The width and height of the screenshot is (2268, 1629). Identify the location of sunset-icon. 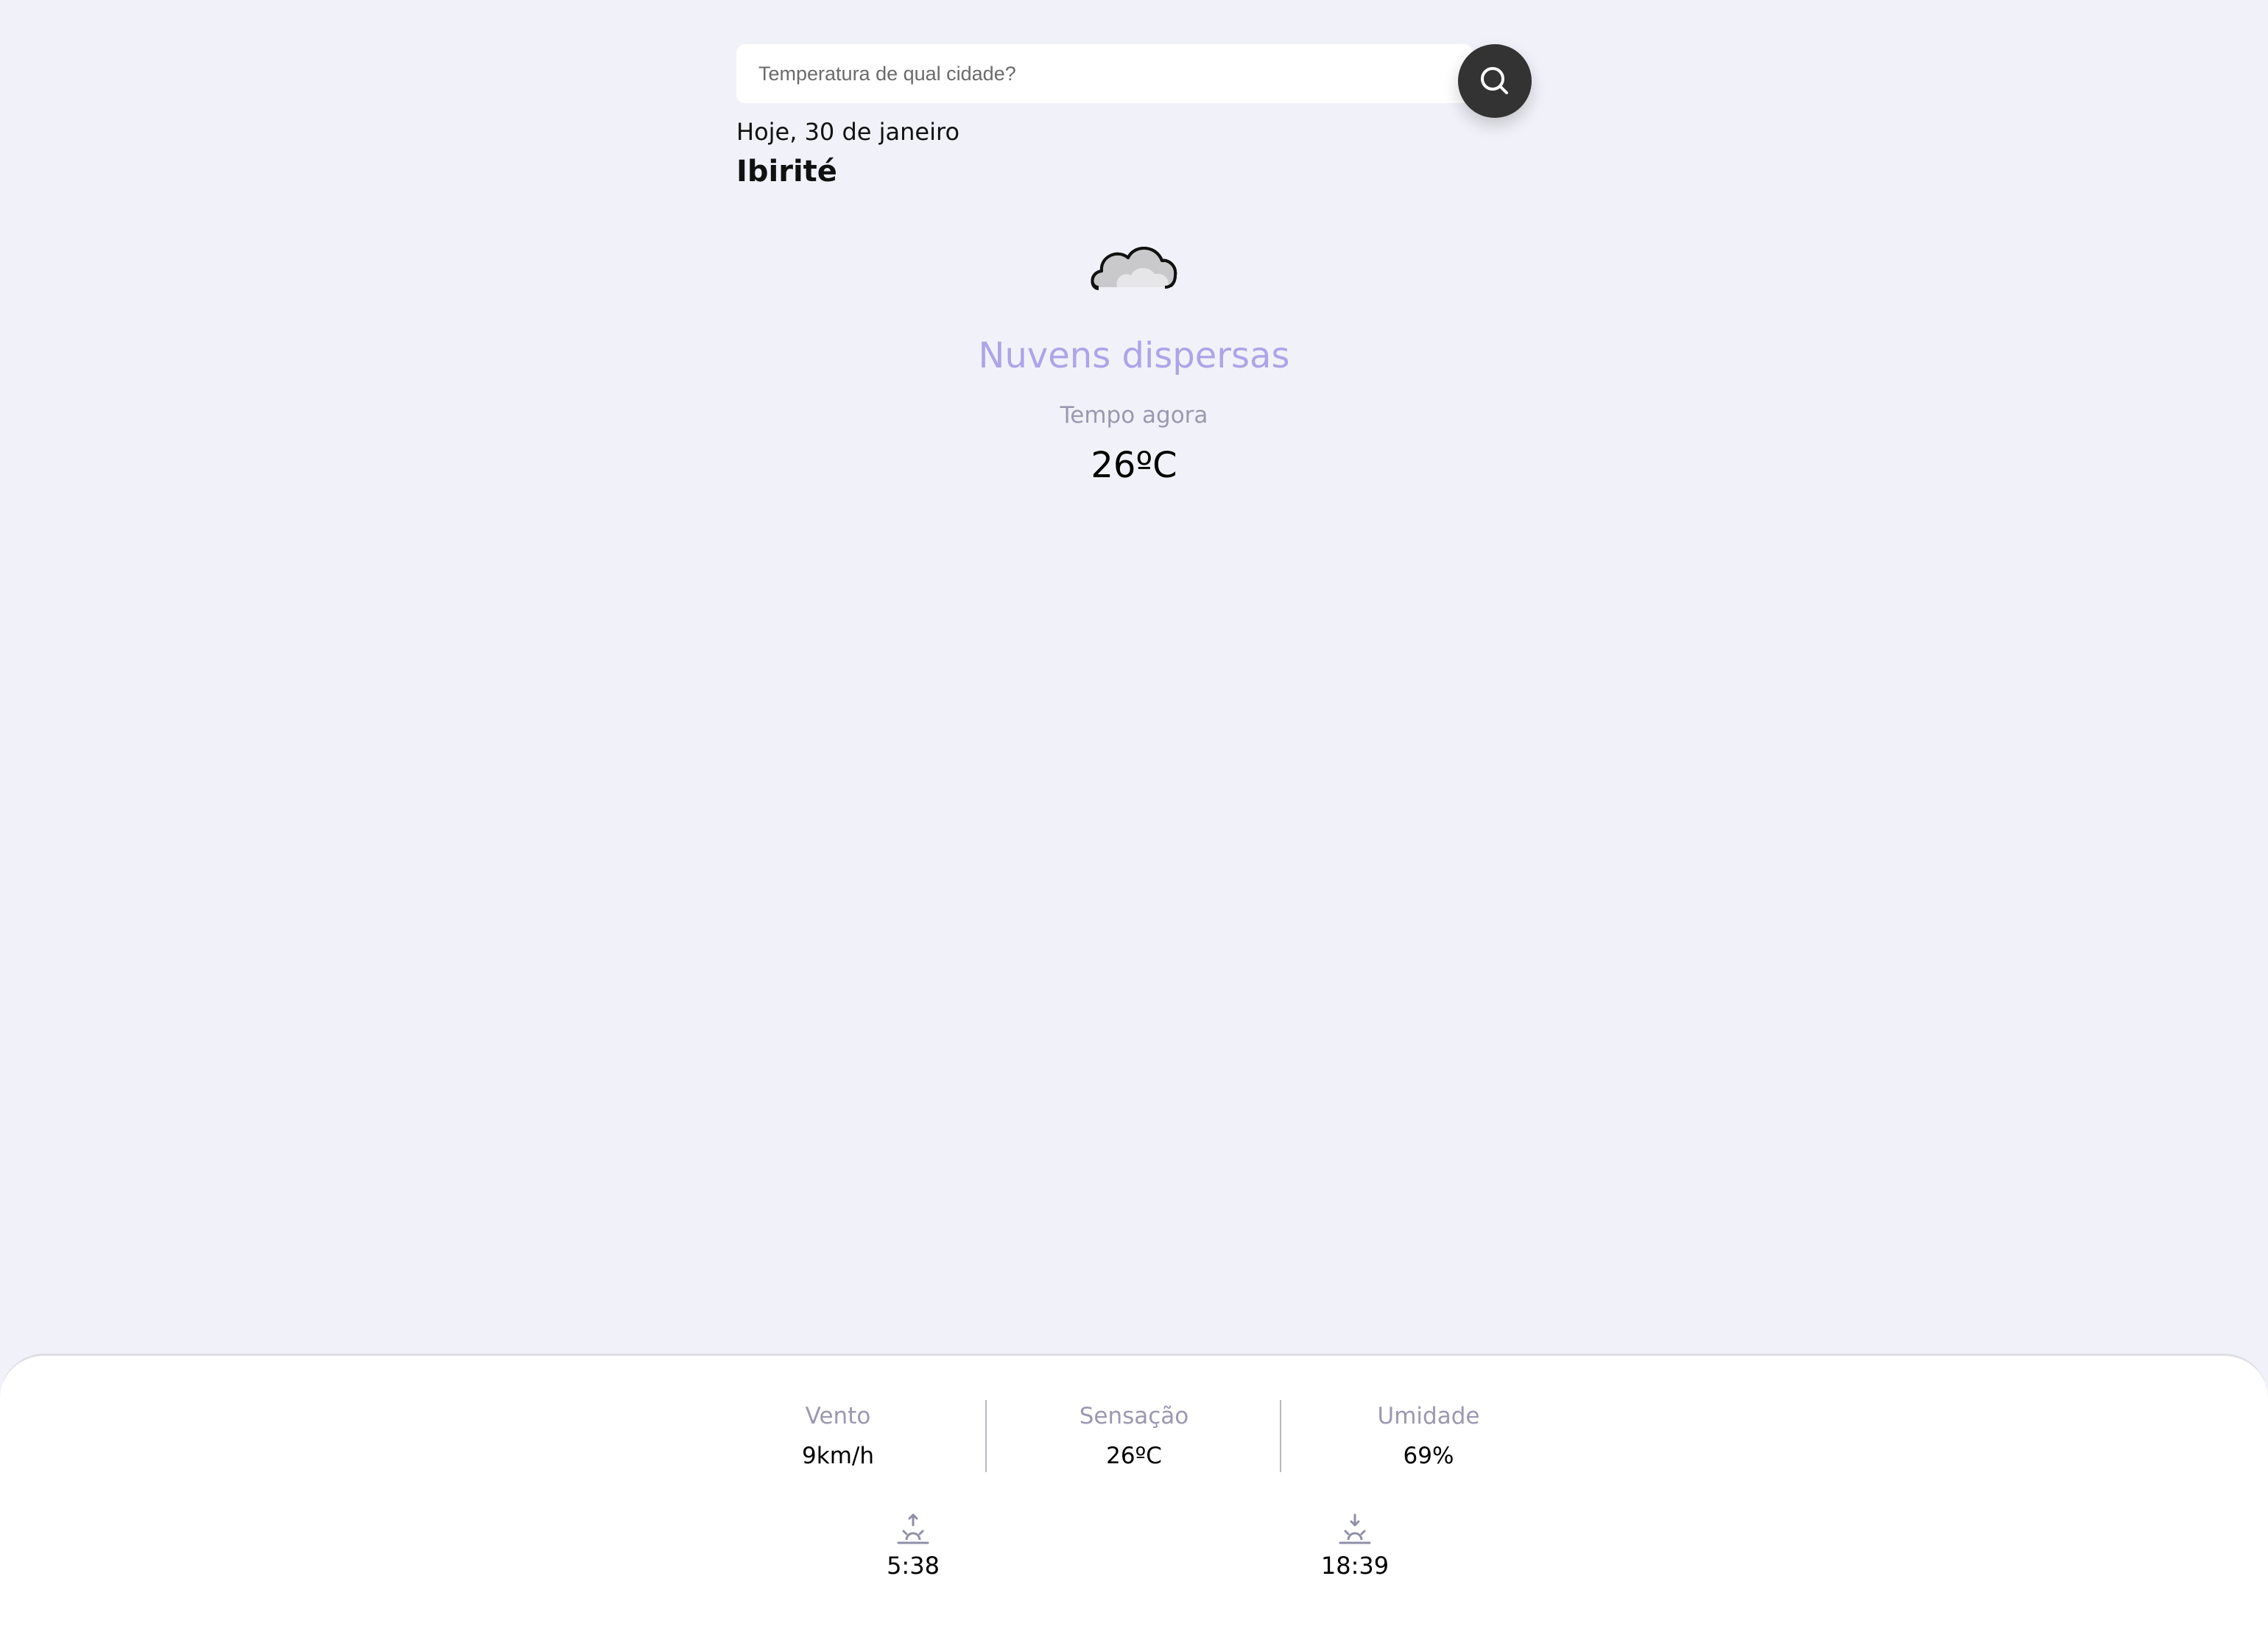
(1355, 1528).